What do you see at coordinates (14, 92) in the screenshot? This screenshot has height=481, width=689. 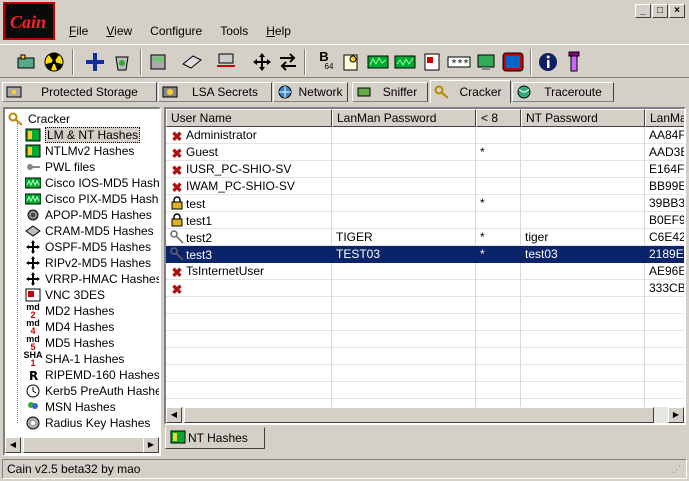 I see `protected-storage-icon` at bounding box center [14, 92].